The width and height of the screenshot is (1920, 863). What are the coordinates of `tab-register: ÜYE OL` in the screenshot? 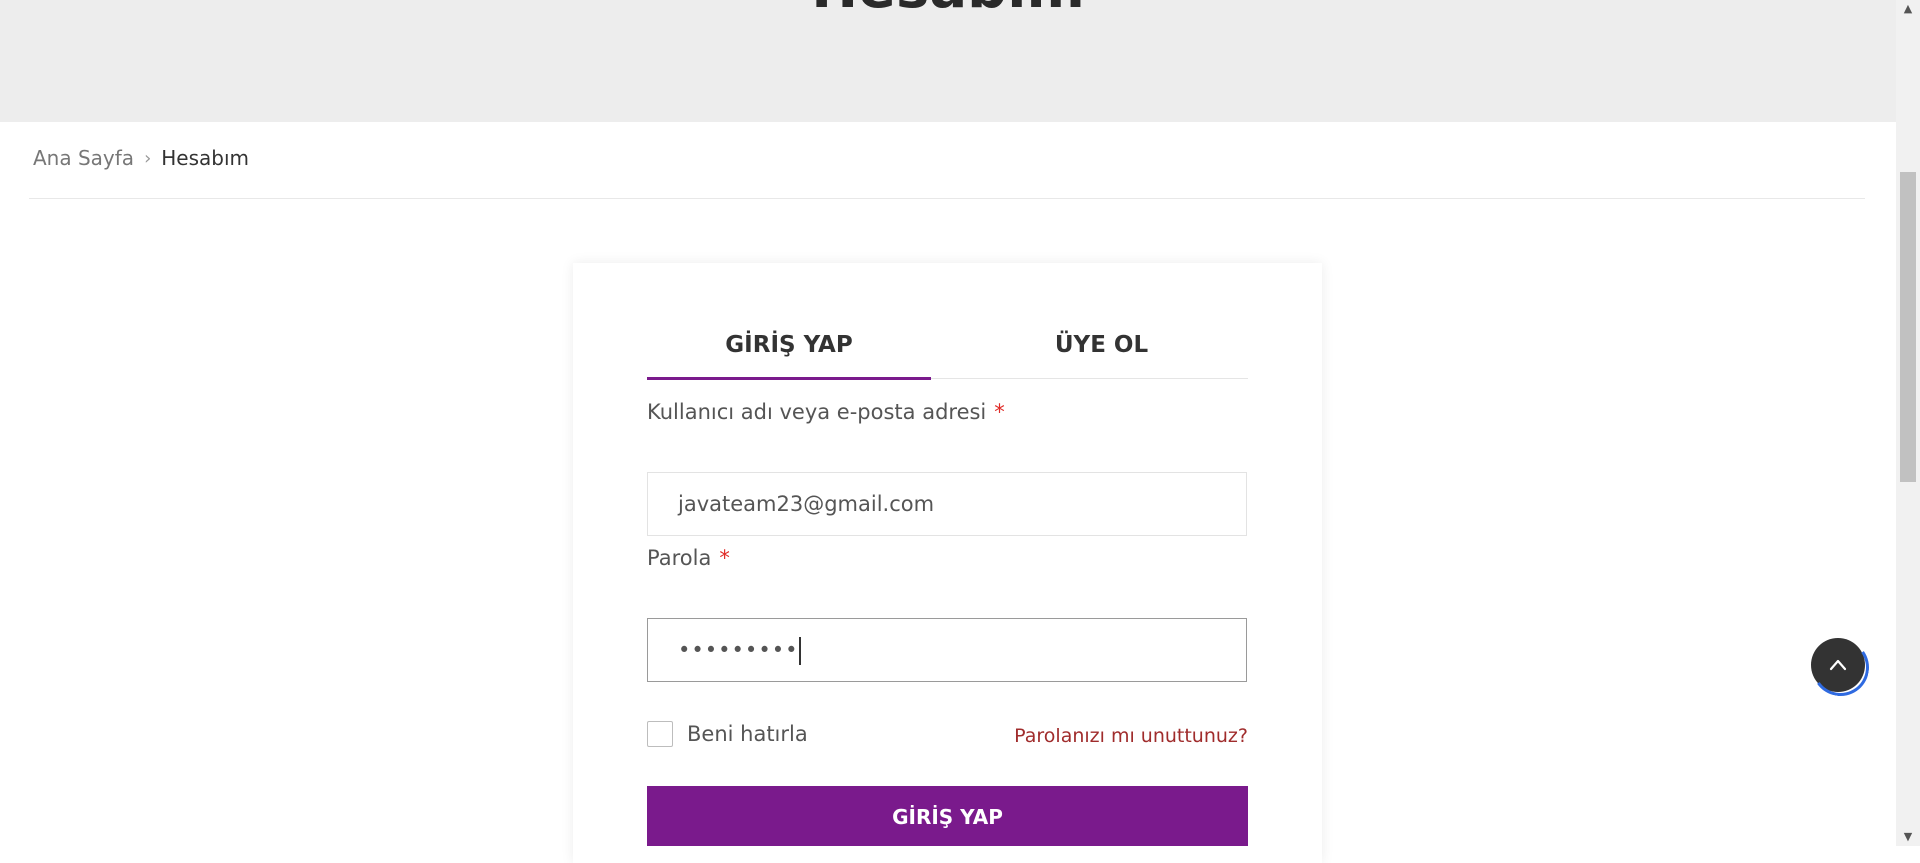 It's located at (1101, 350).